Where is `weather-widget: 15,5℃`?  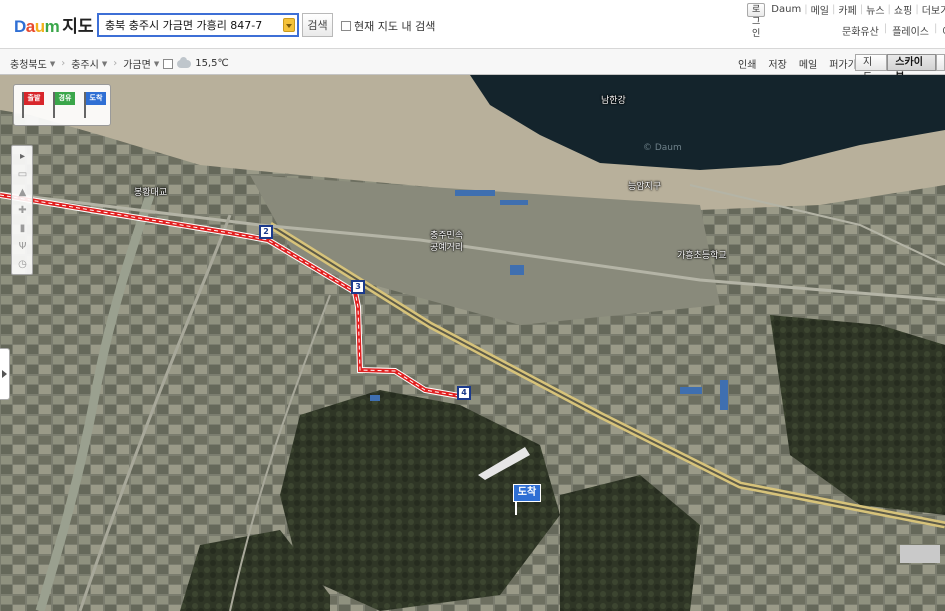
weather-widget: 15,5℃ is located at coordinates (196, 62).